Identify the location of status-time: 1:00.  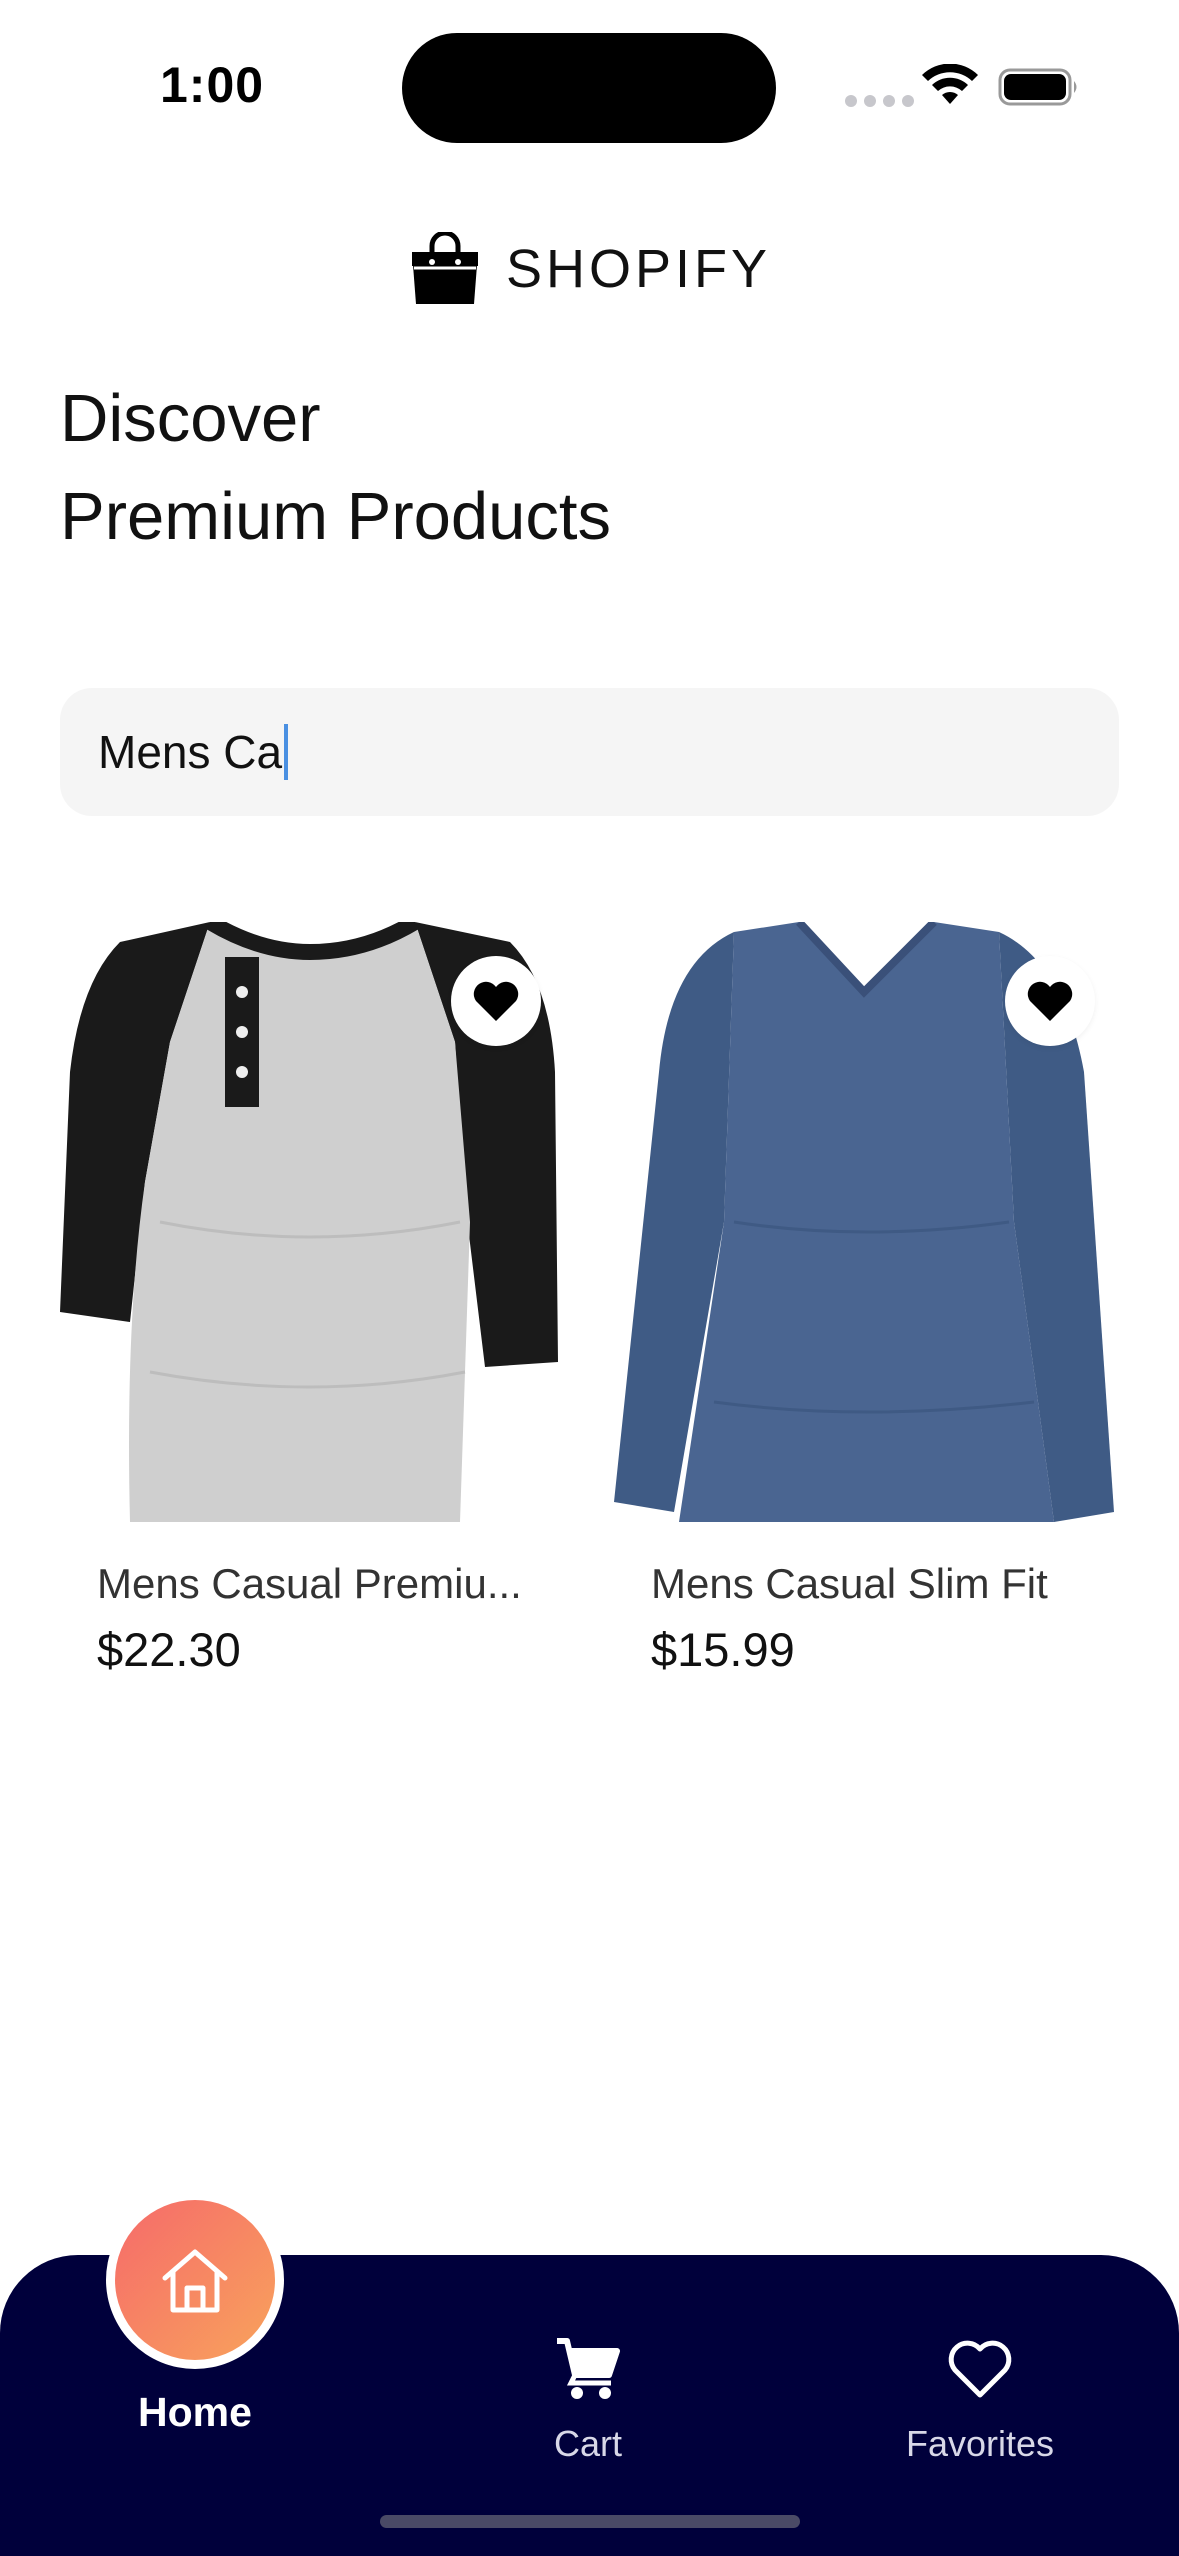
(212, 85).